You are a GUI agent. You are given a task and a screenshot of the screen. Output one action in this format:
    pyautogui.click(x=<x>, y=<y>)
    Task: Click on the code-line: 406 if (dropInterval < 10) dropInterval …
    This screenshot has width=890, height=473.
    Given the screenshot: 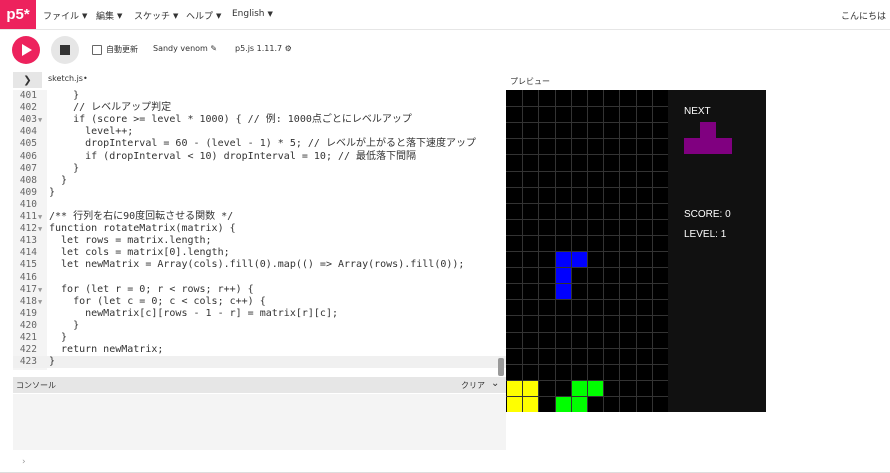 What is the action you would take?
    pyautogui.click(x=259, y=157)
    